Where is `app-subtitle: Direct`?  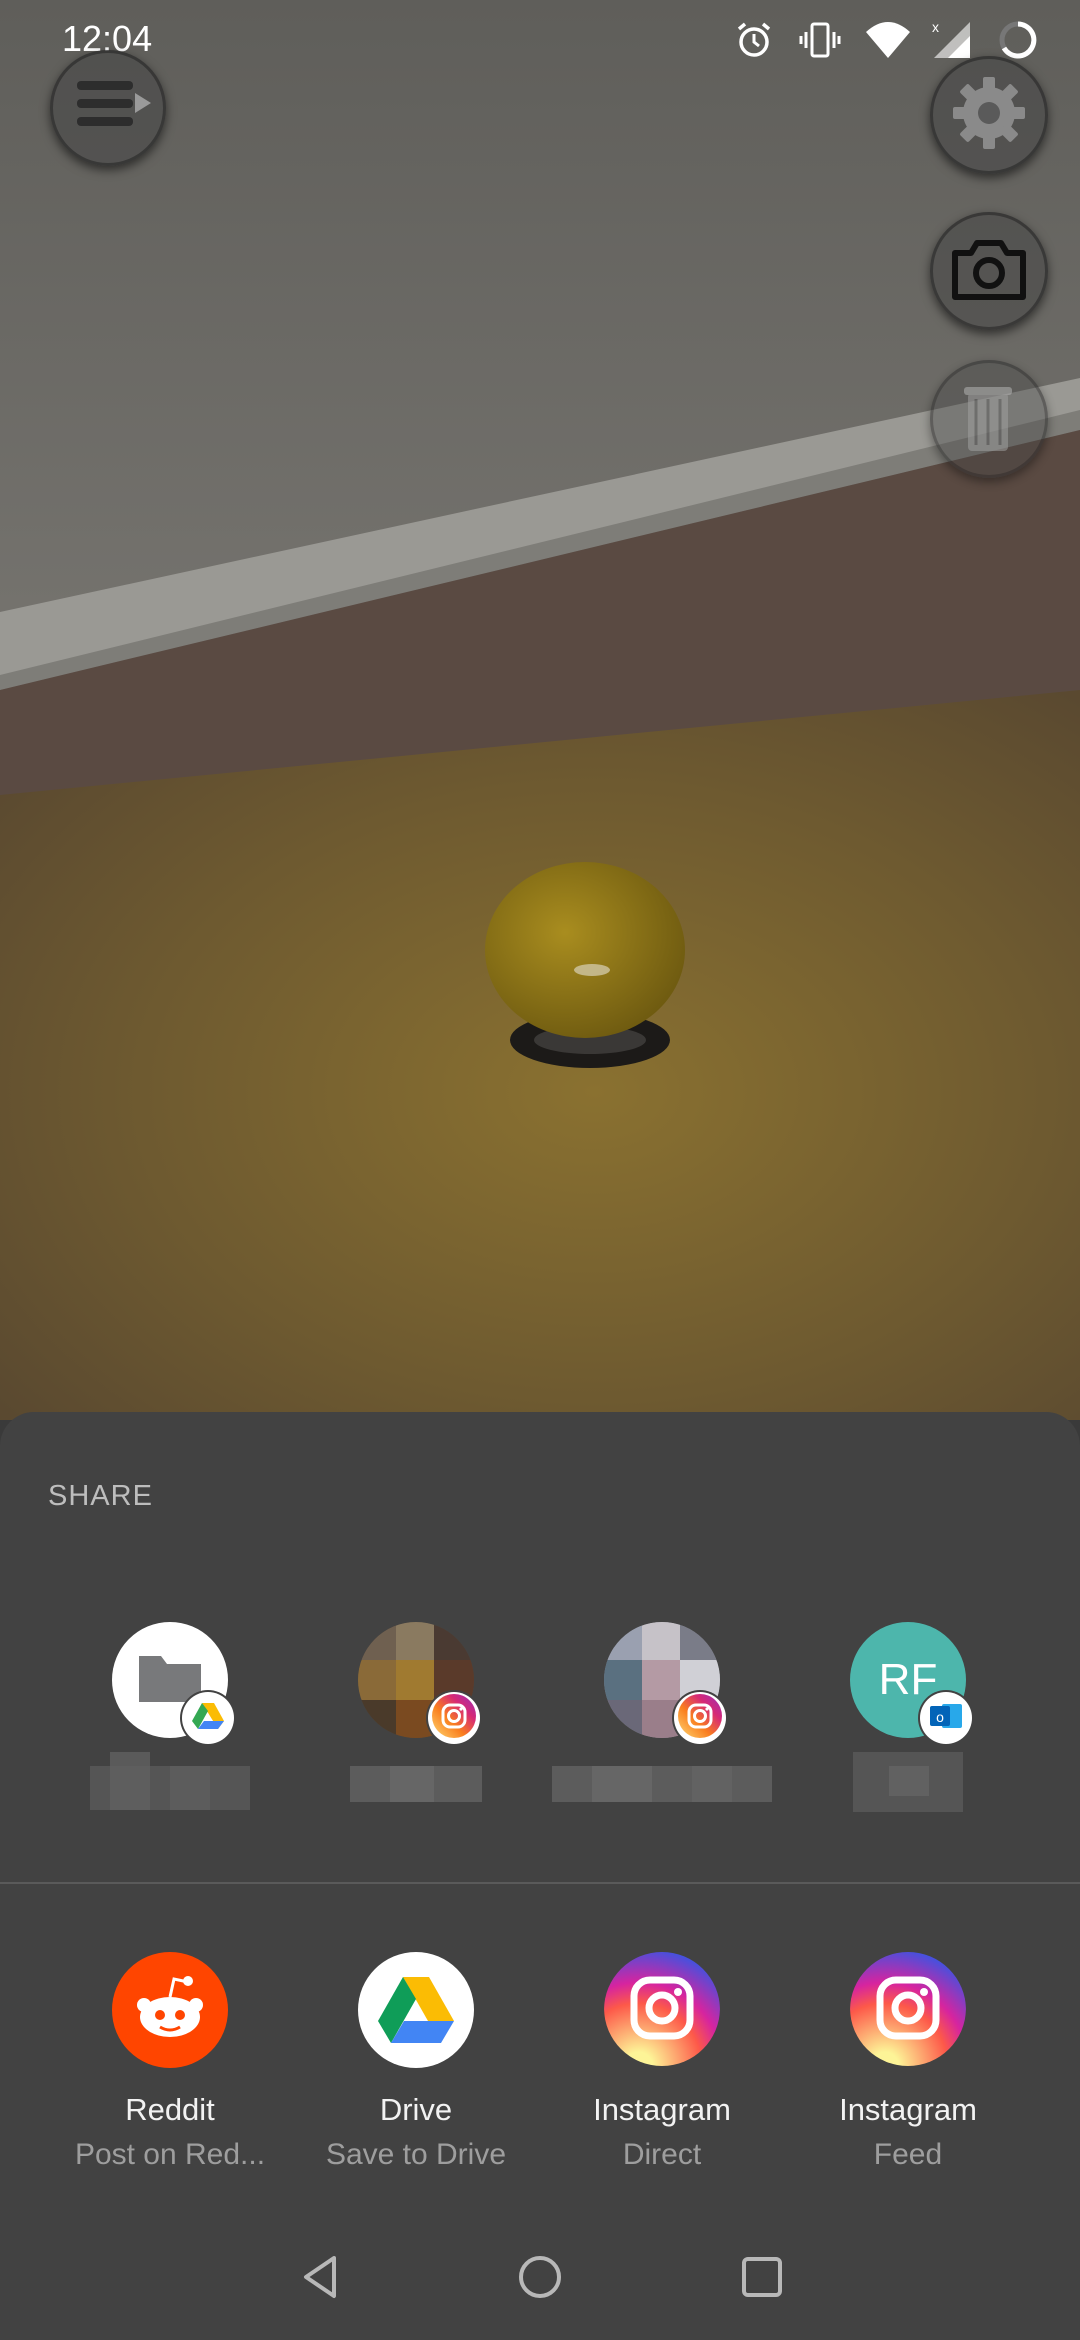
app-subtitle: Direct is located at coordinates (662, 2154).